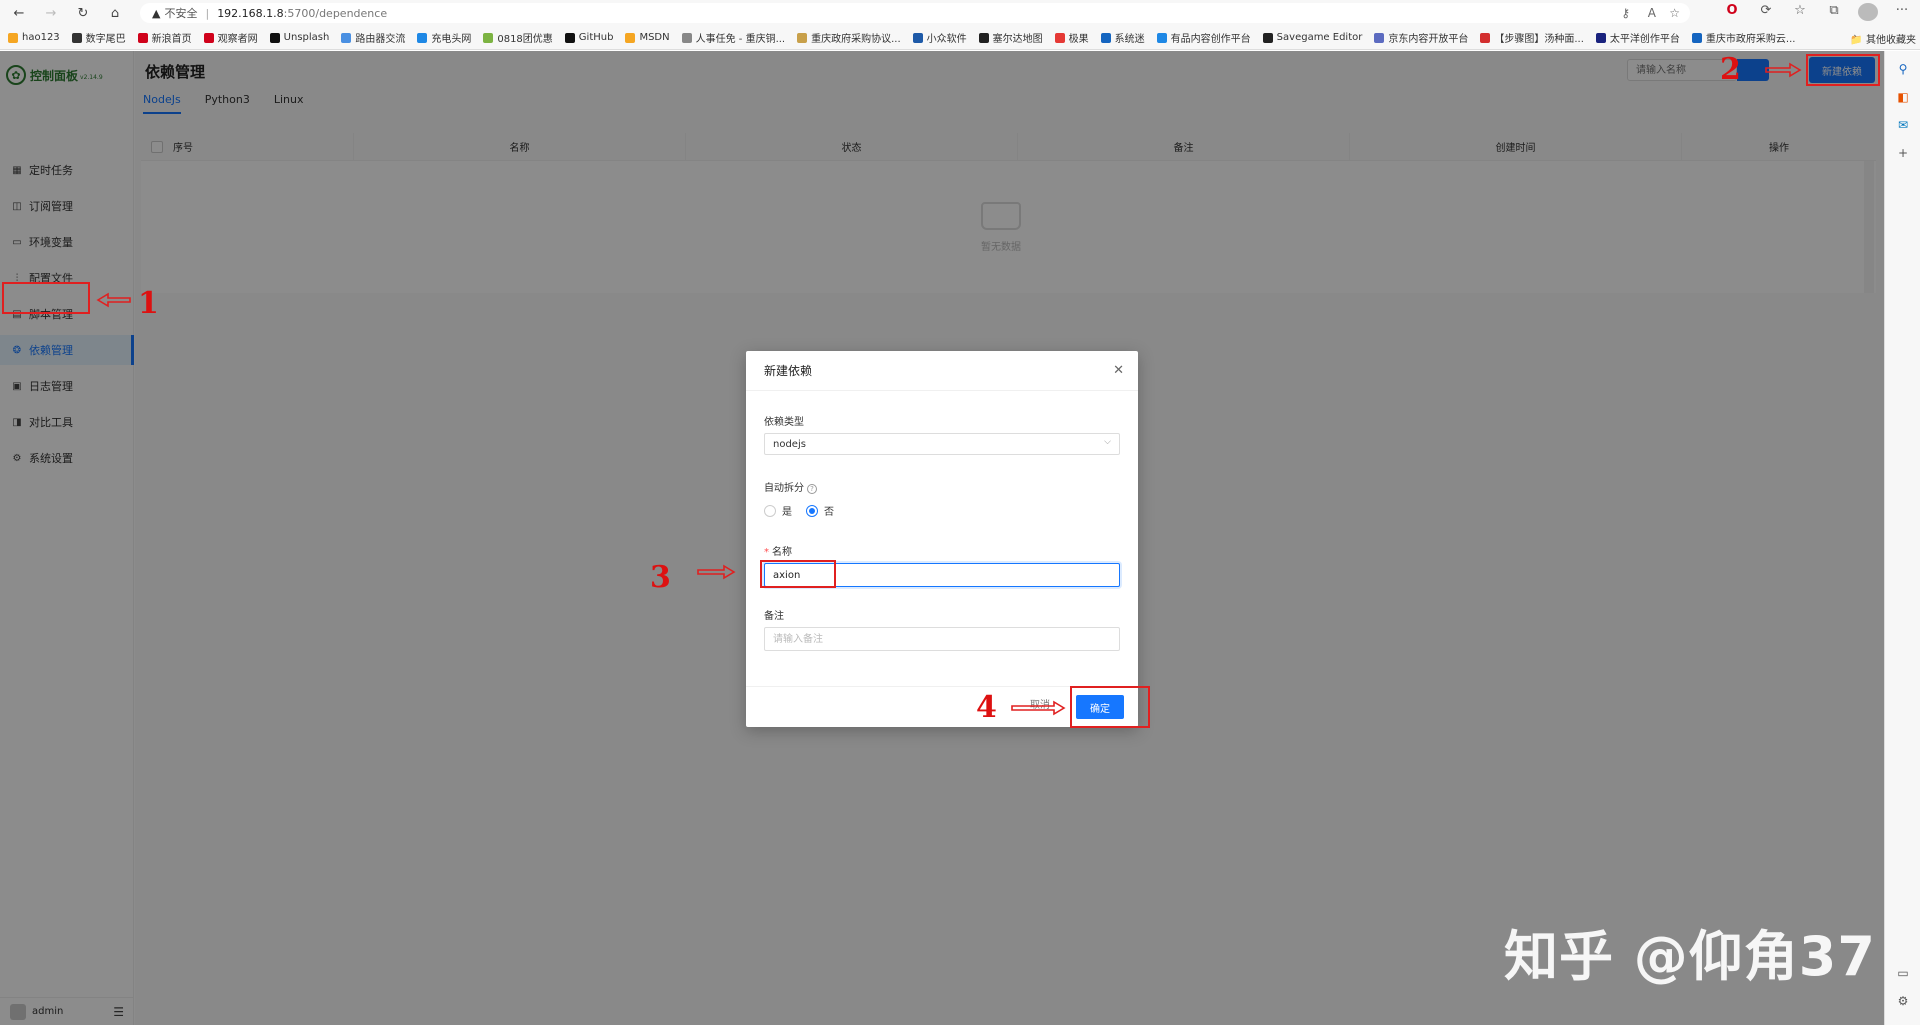 This screenshot has width=1920, height=1025. What do you see at coordinates (1118, 370) in the screenshot?
I see `close-icon: ✕` at bounding box center [1118, 370].